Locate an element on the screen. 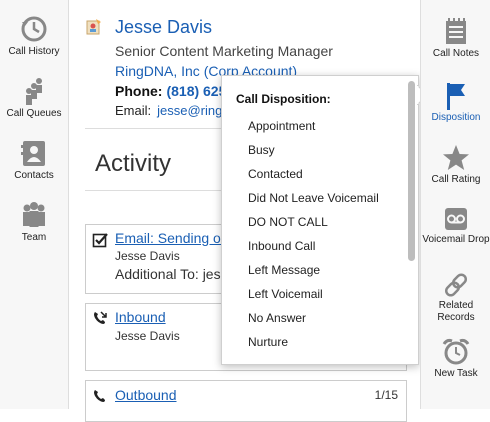 This screenshot has height=422, width=490. inbound-call-icon is located at coordinates (100, 317).